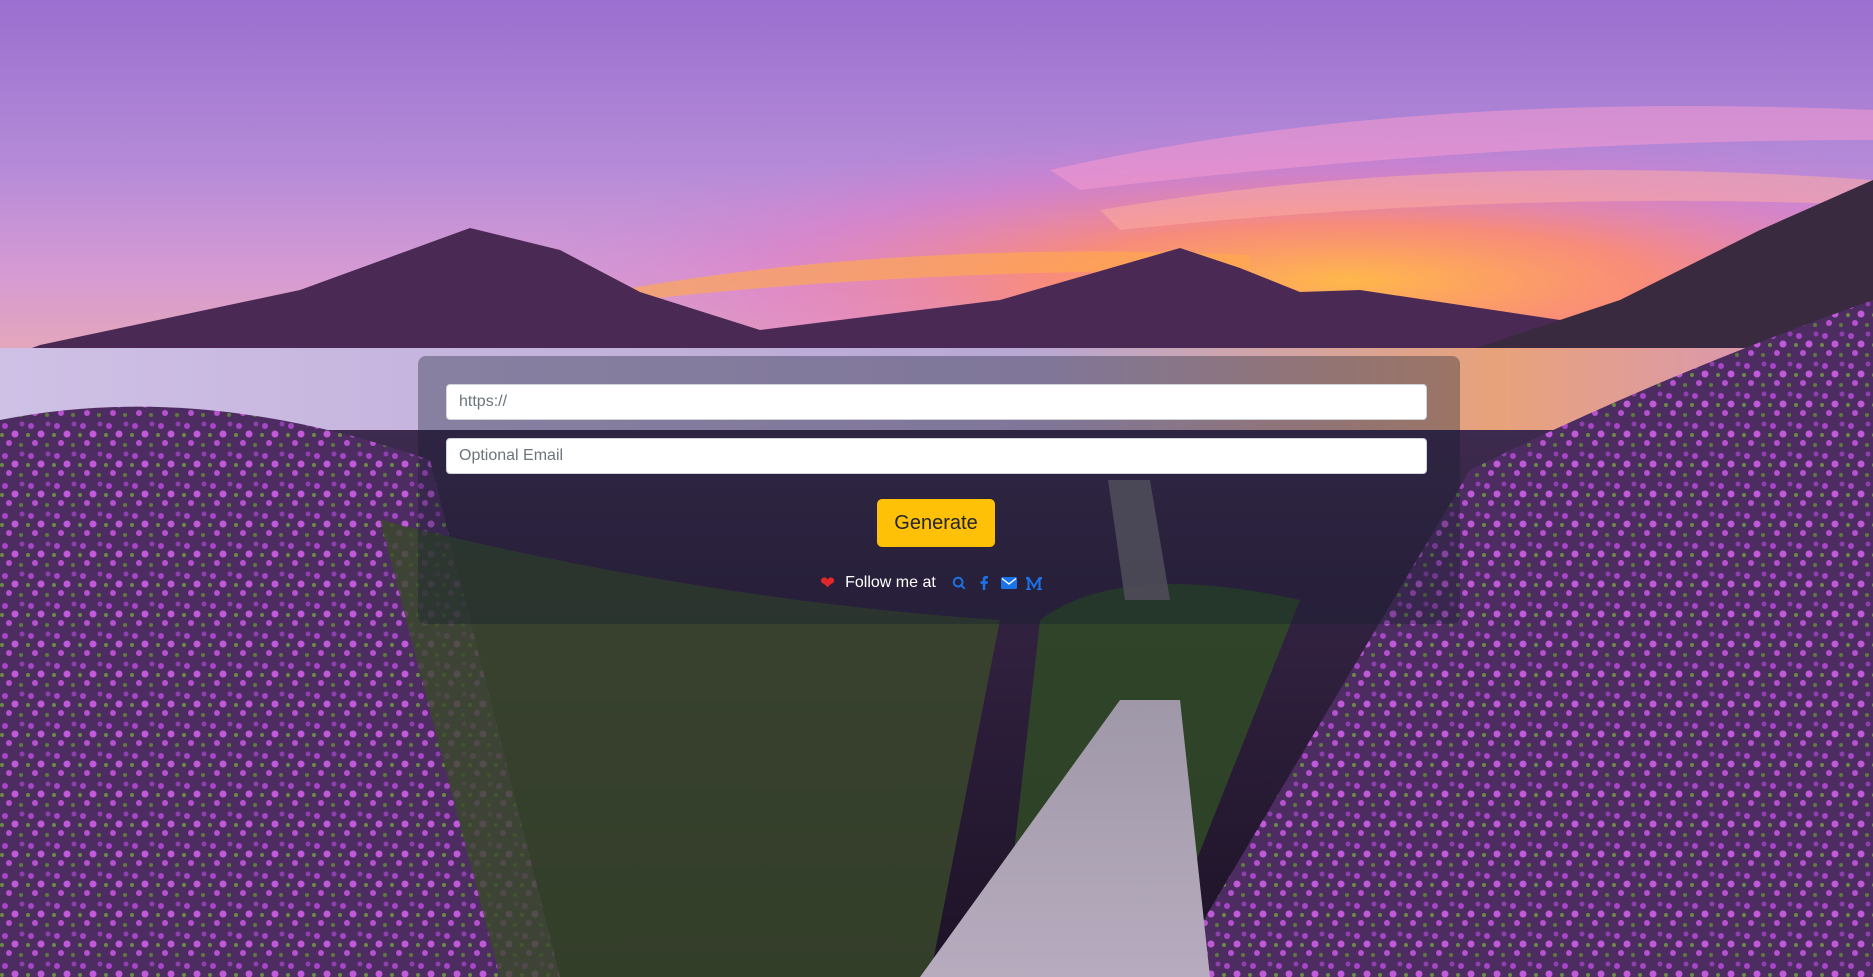 This screenshot has height=977, width=1873. Describe the element at coordinates (1009, 583) in the screenshot. I see `email-icon` at that location.